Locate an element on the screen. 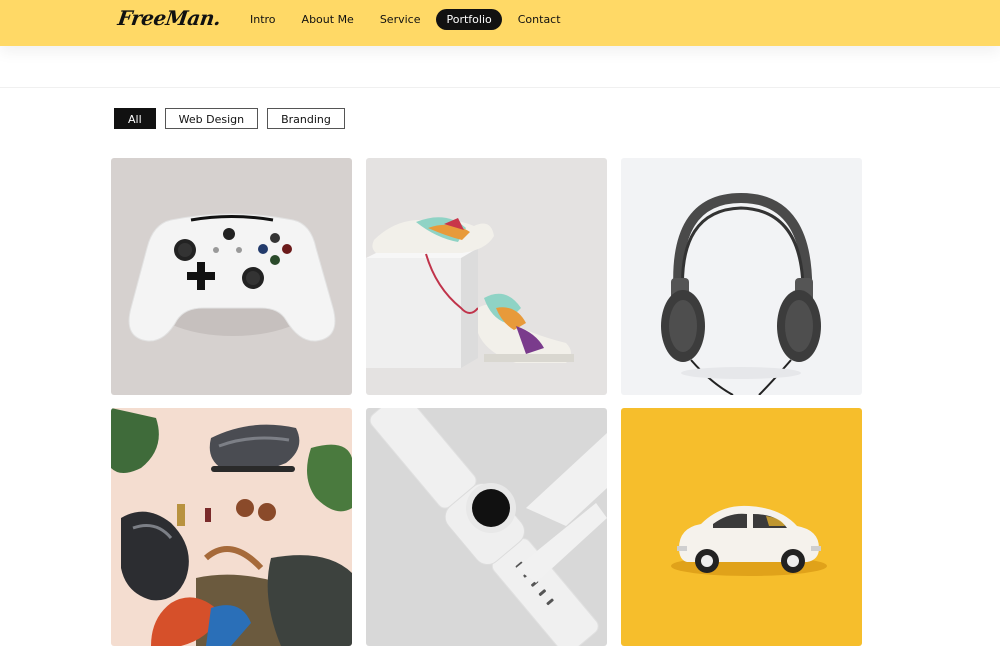 The image size is (1000, 667). toy-car-image is located at coordinates (741, 527).